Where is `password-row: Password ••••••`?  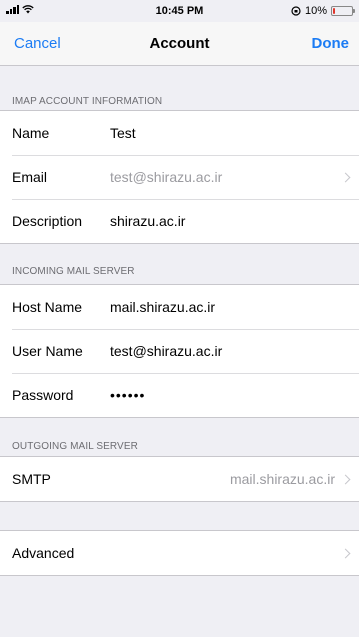
password-row: Password •••••• is located at coordinates (179, 395).